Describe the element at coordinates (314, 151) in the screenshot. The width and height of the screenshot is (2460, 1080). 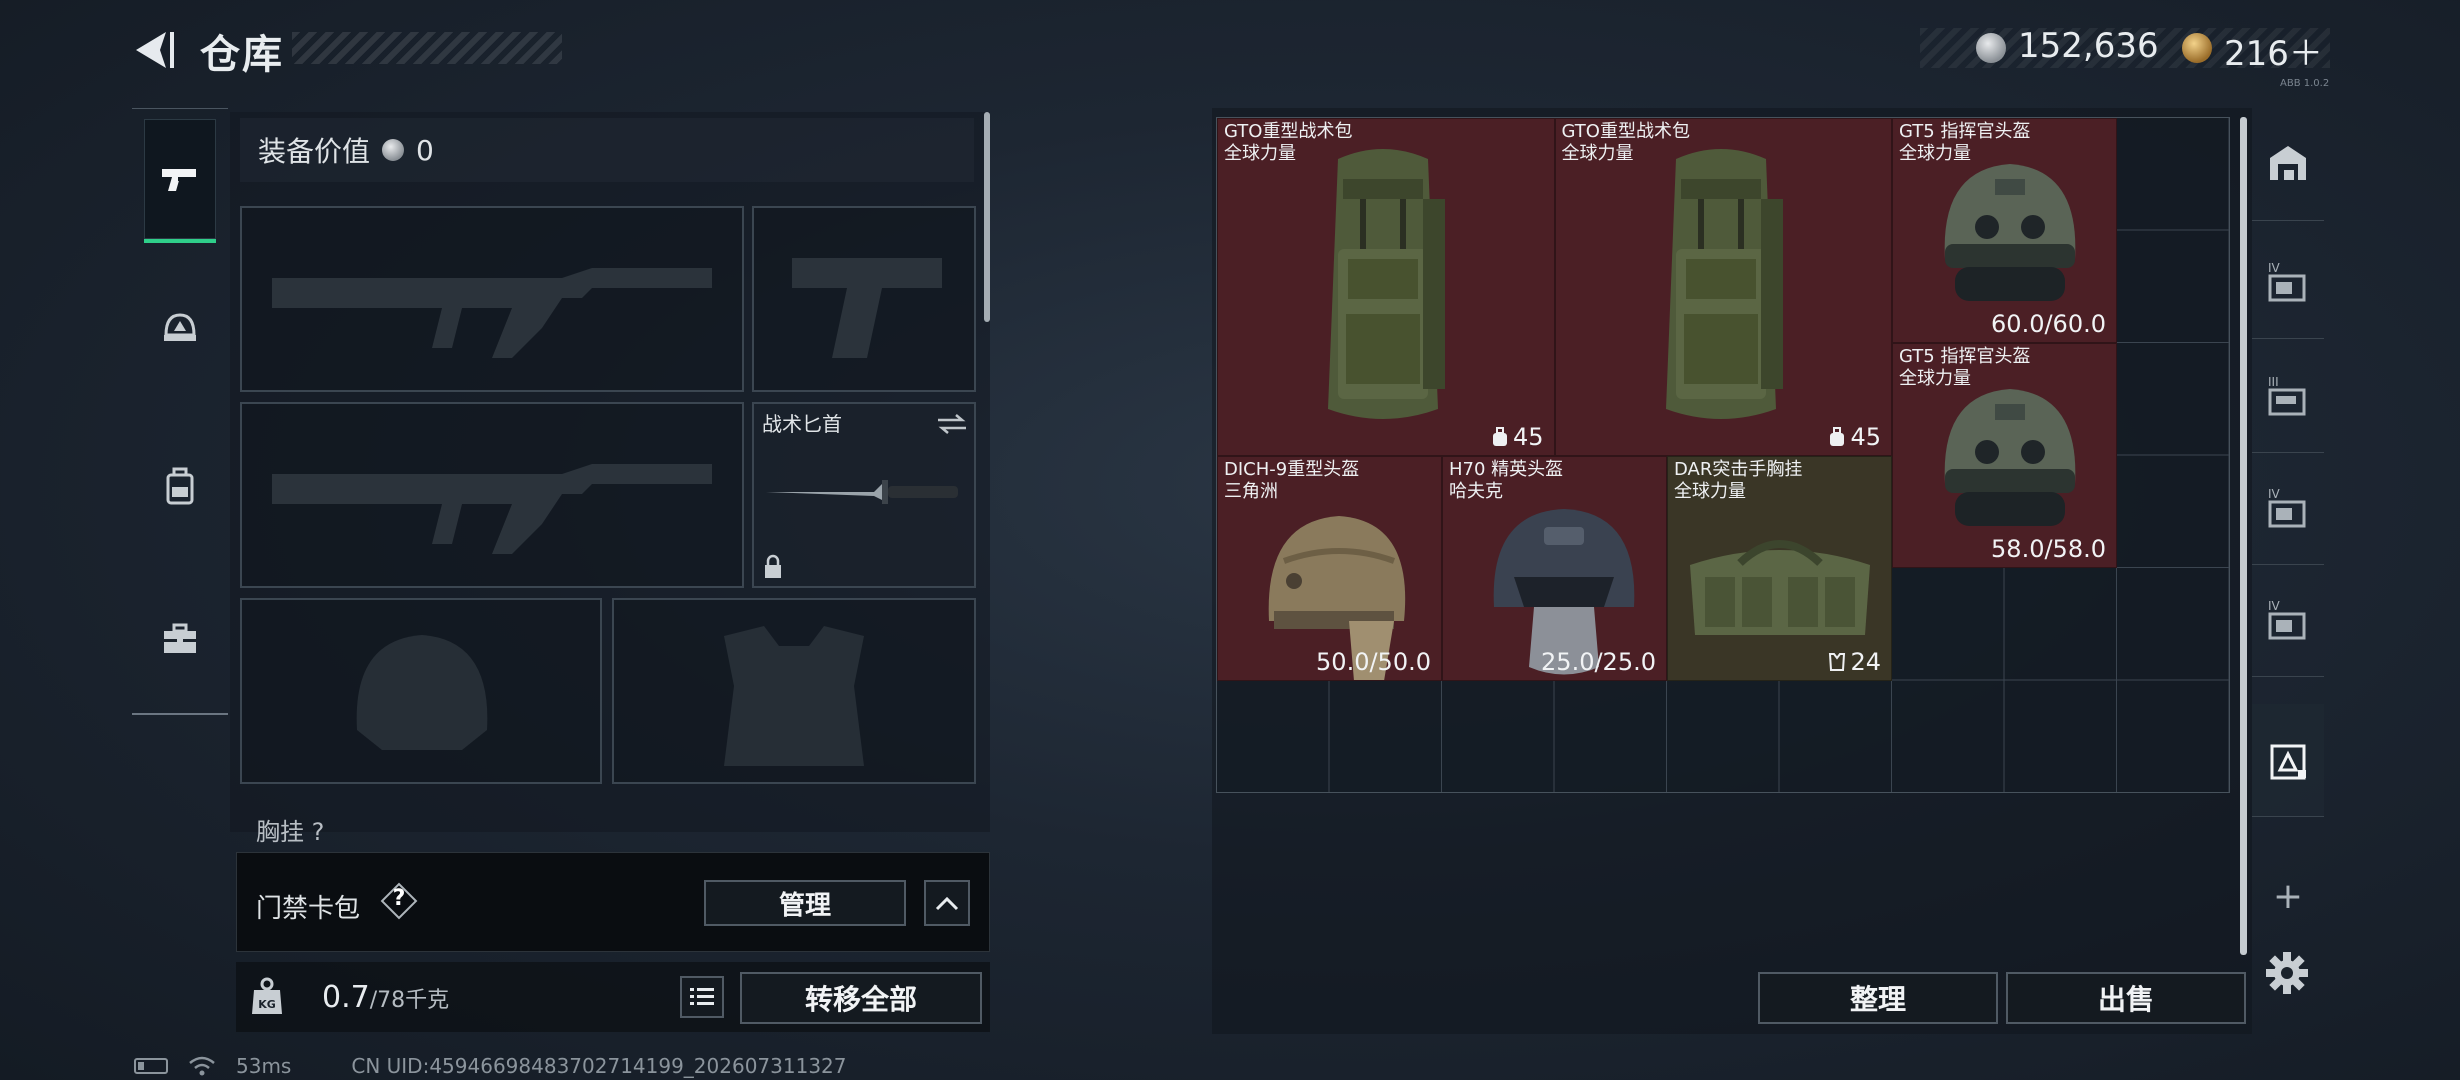
I see `equipment-value-label: 装备价值` at that location.